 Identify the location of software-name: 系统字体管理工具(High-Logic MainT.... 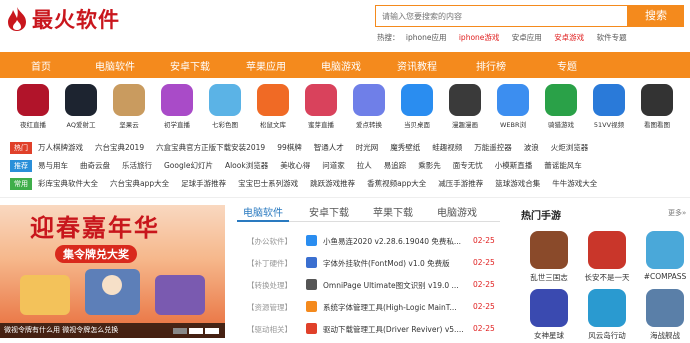
(394, 307).